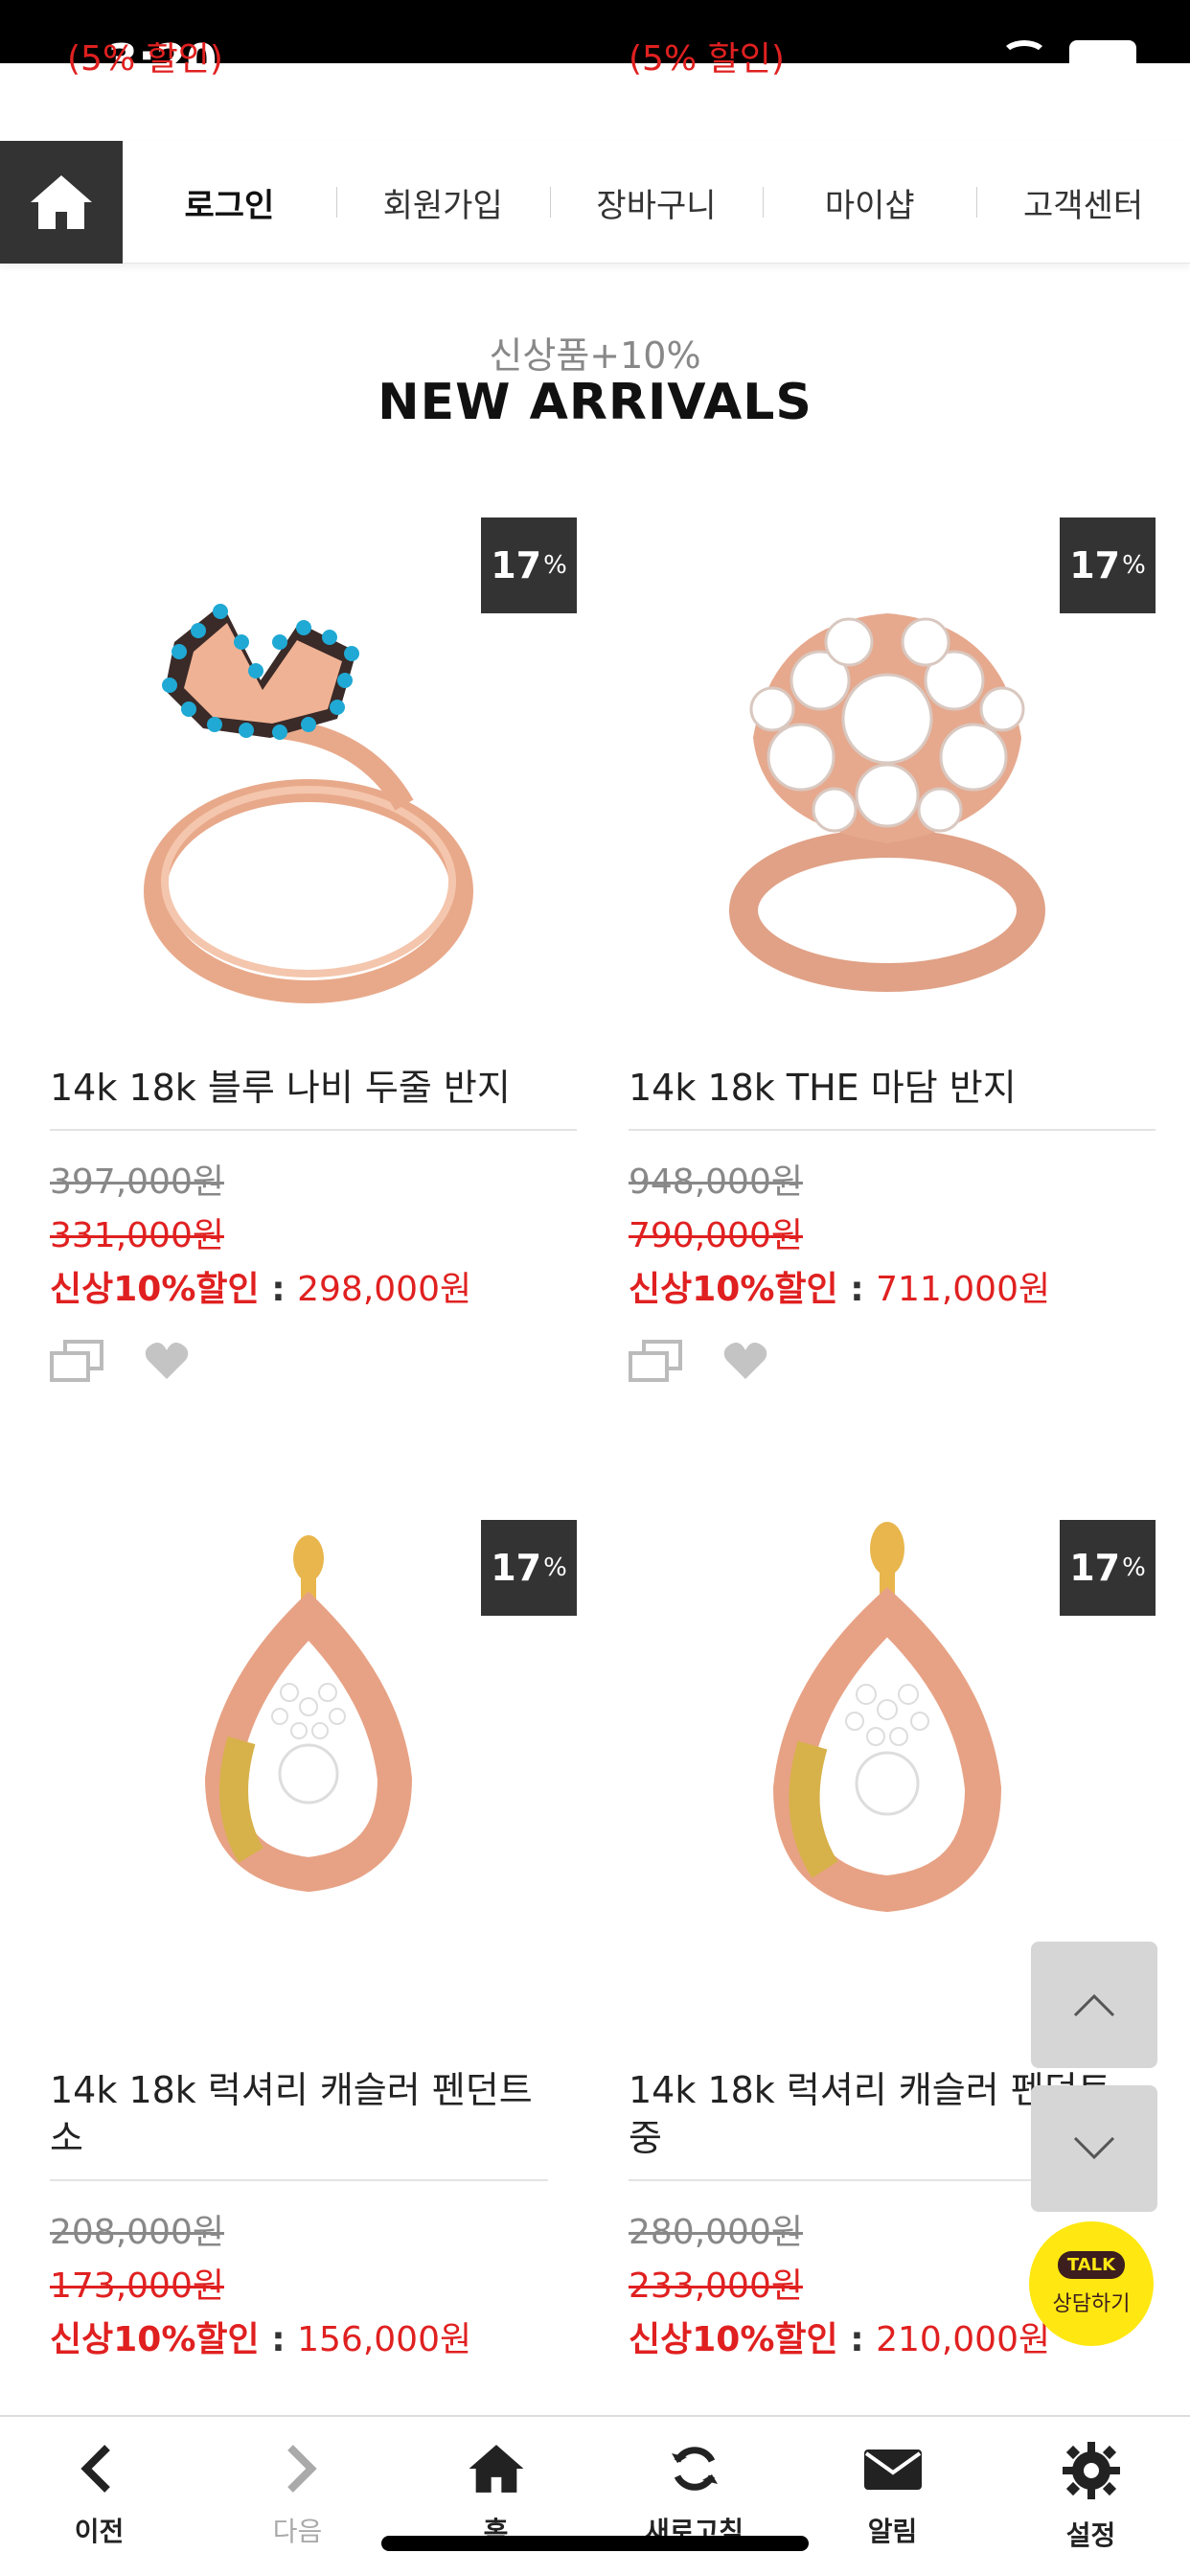 This screenshot has height=2576, width=1190. What do you see at coordinates (870, 205) in the screenshot?
I see `nav-myshop-label: 마이샵` at bounding box center [870, 205].